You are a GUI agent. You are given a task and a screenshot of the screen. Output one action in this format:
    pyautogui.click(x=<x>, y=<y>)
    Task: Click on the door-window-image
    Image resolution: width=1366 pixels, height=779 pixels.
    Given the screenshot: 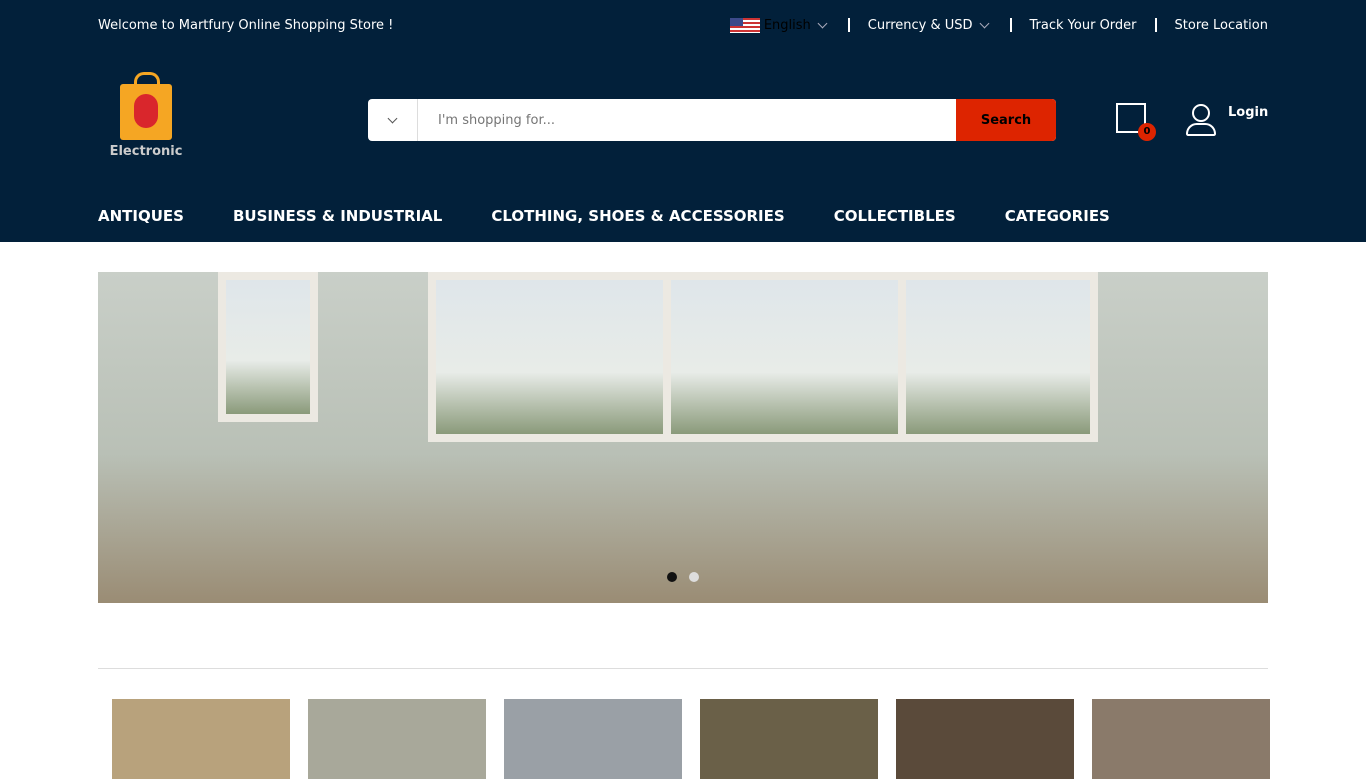 What is the action you would take?
    pyautogui.click(x=268, y=347)
    